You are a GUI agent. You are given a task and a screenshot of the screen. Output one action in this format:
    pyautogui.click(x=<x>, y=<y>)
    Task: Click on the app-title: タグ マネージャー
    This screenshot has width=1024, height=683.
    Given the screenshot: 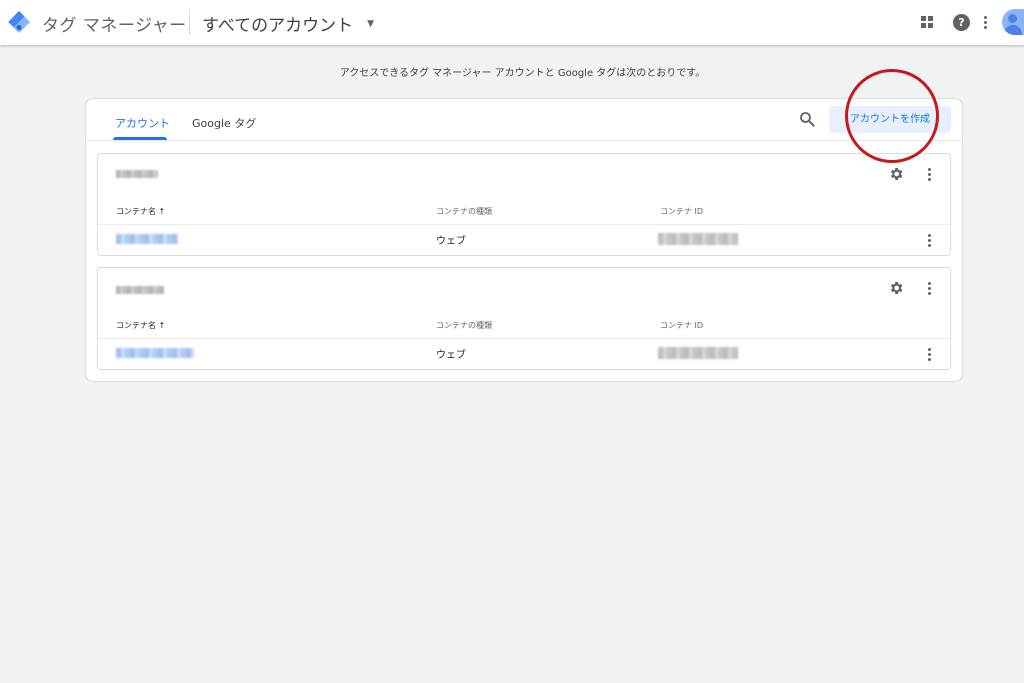 What is the action you would take?
    pyautogui.click(x=114, y=26)
    